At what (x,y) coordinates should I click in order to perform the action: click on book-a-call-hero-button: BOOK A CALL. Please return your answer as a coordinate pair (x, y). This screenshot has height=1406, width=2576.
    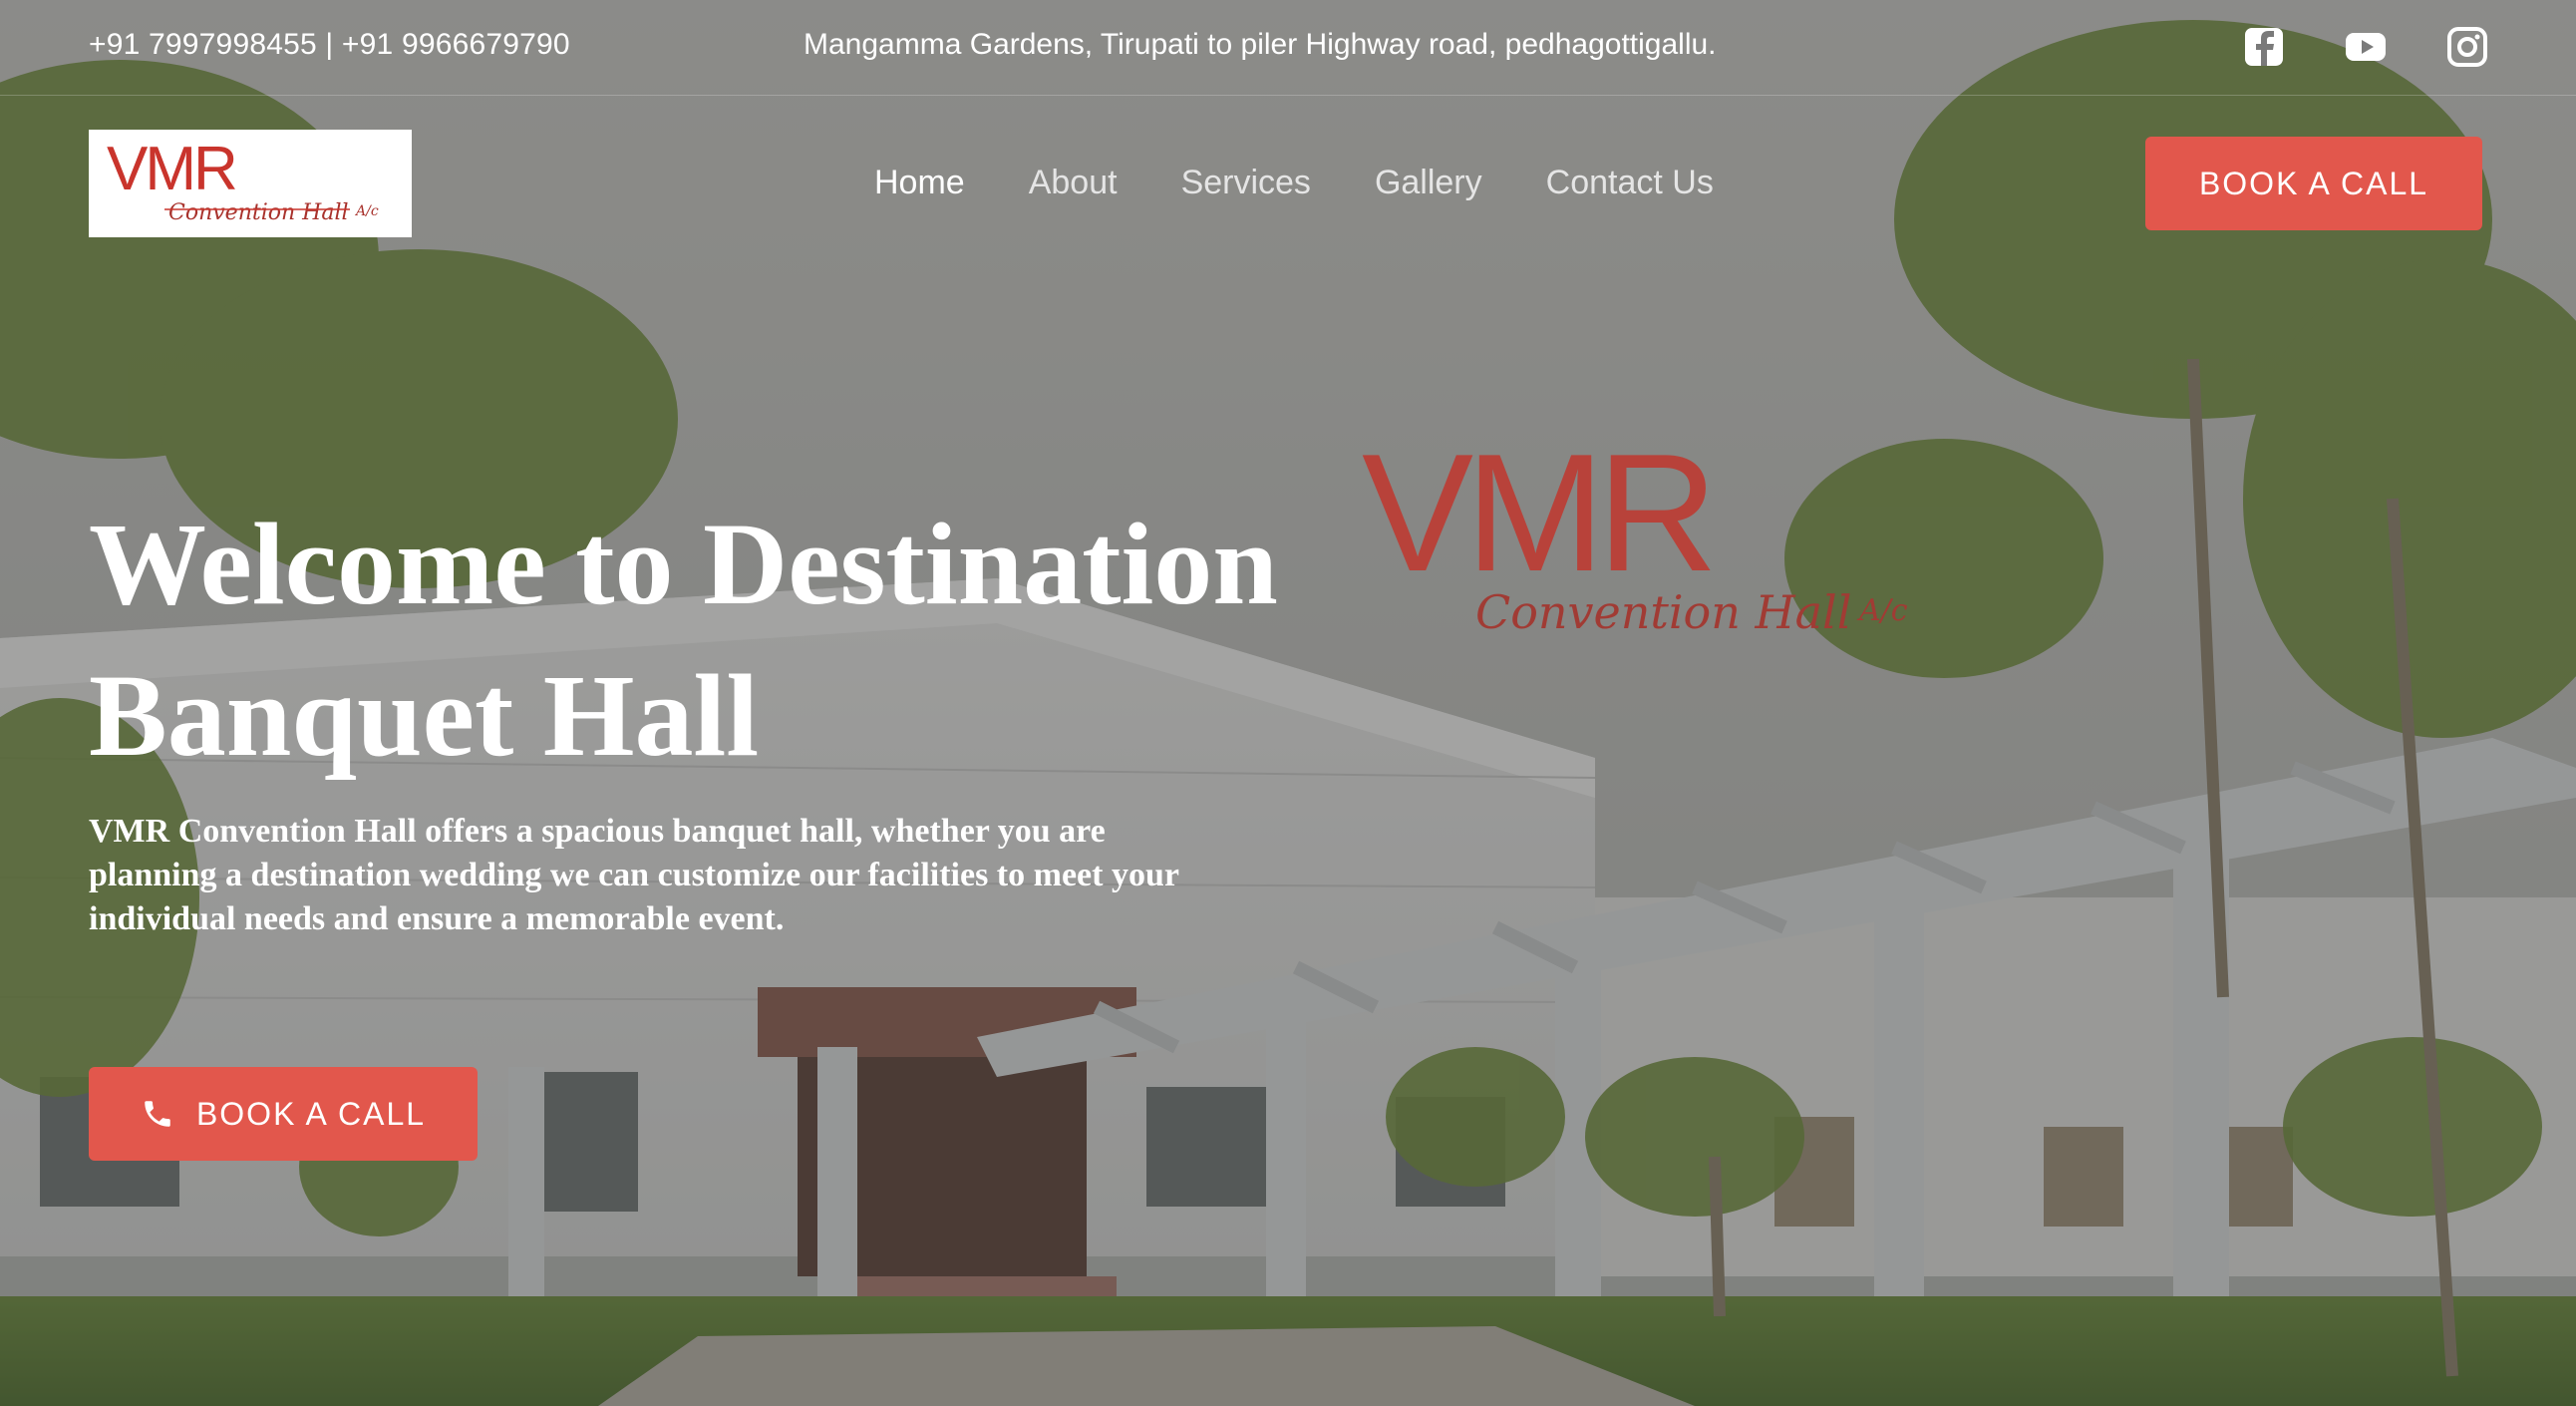
    Looking at the image, I should click on (283, 1114).